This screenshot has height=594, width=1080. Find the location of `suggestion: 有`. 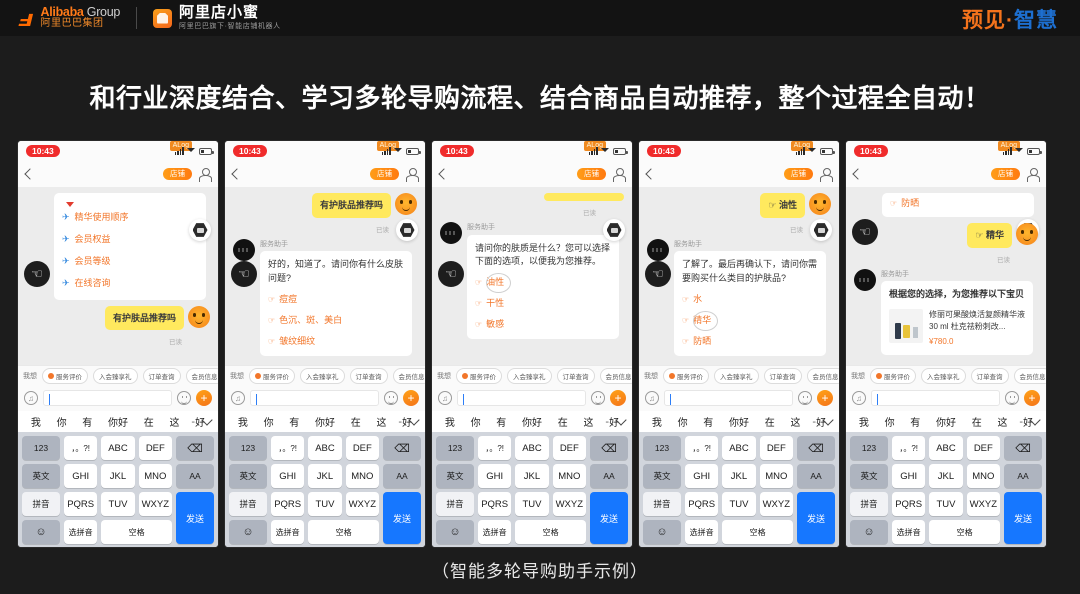

suggestion: 有 is located at coordinates (294, 421).